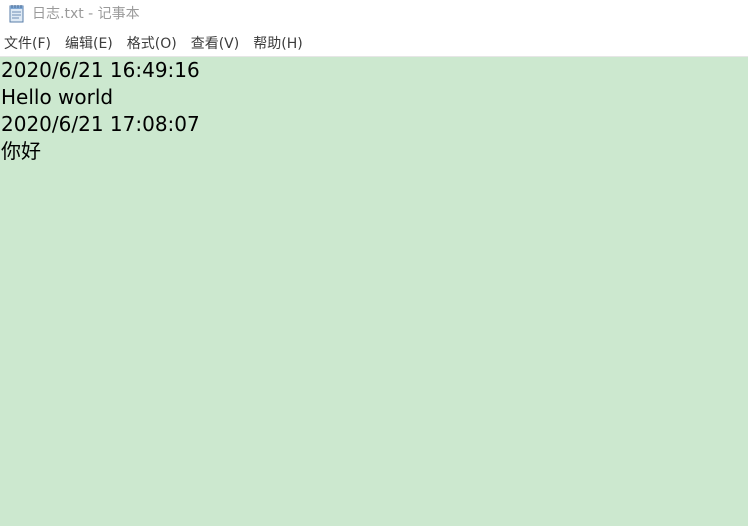 Image resolution: width=748 pixels, height=526 pixels. I want to click on editor-line: 你好, so click(374, 151).